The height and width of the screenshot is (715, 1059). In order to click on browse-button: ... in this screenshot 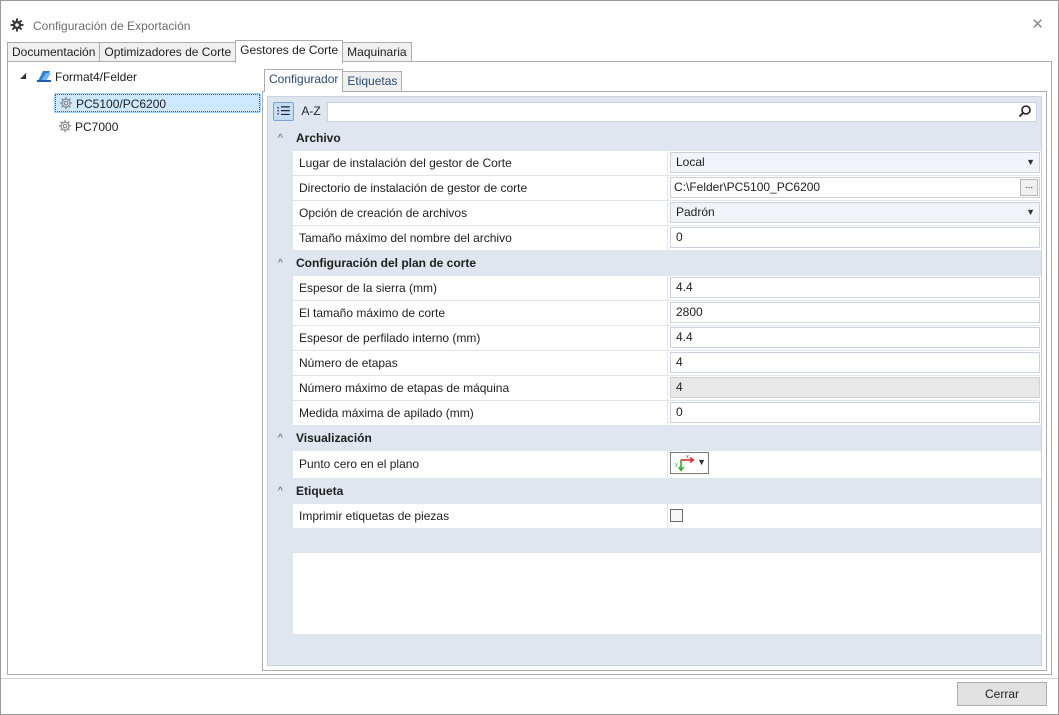, I will do `click(1029, 187)`.